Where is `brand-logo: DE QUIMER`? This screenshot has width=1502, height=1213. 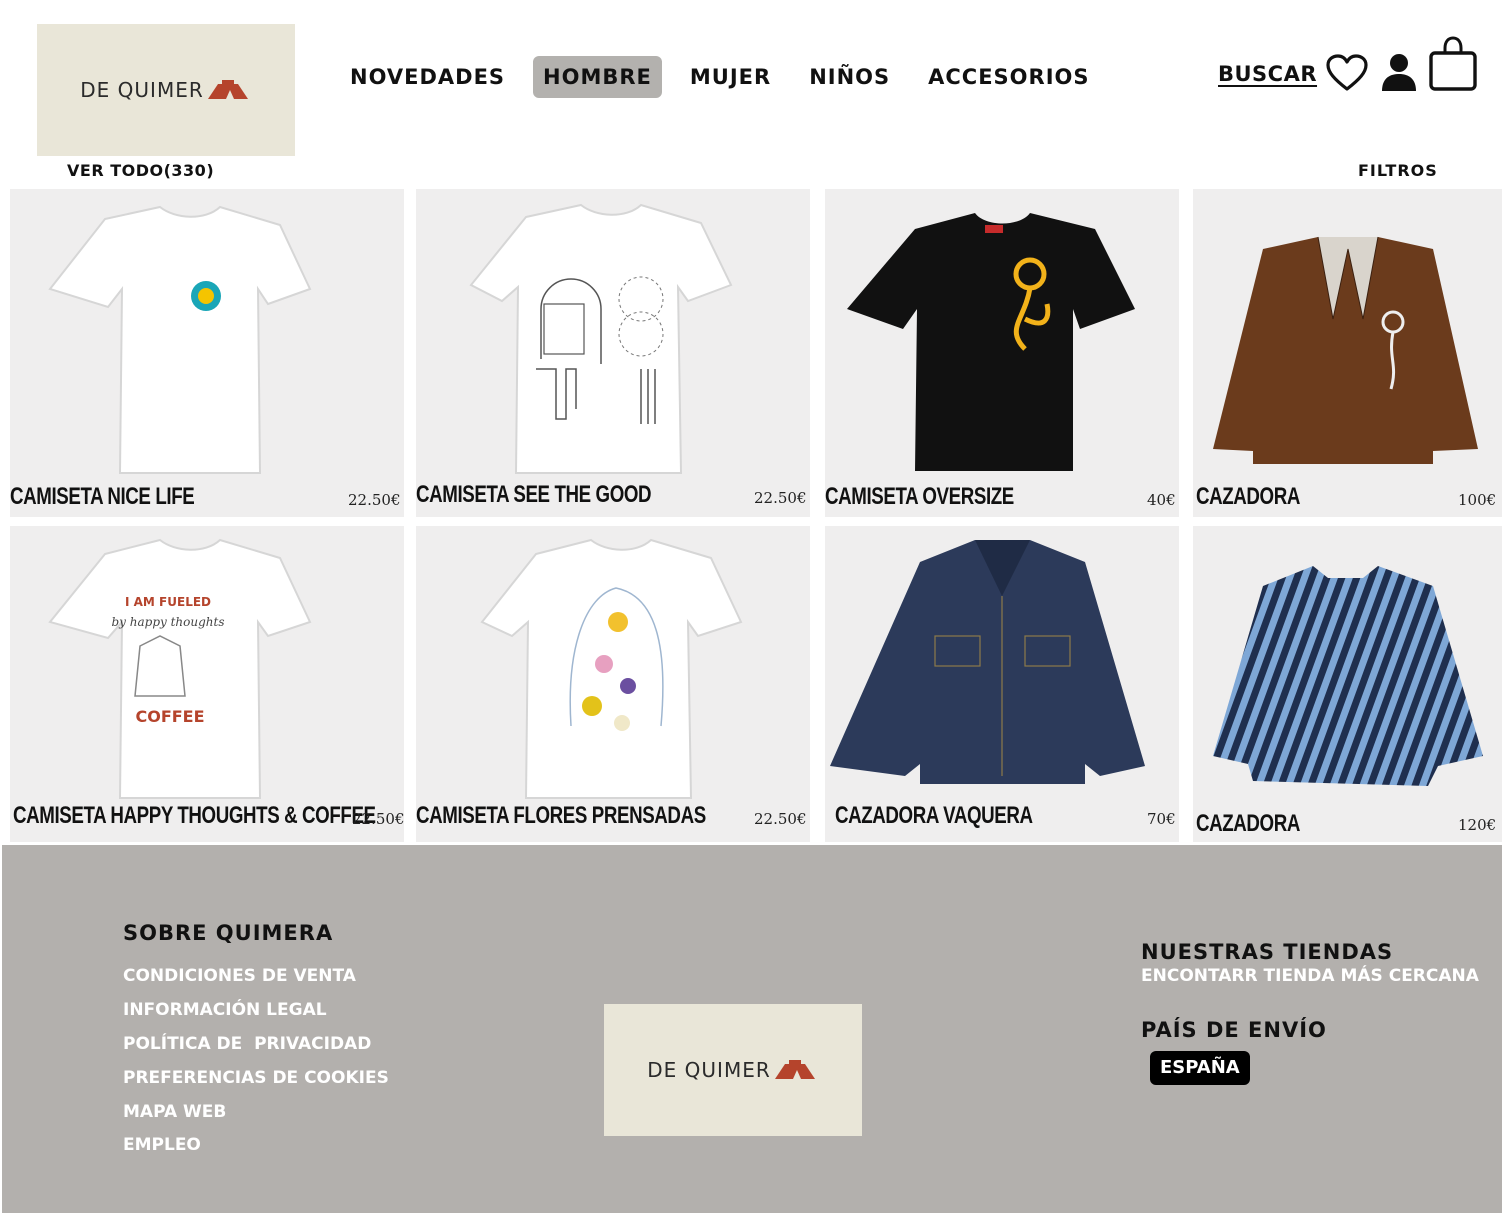 brand-logo: DE QUIMER is located at coordinates (166, 90).